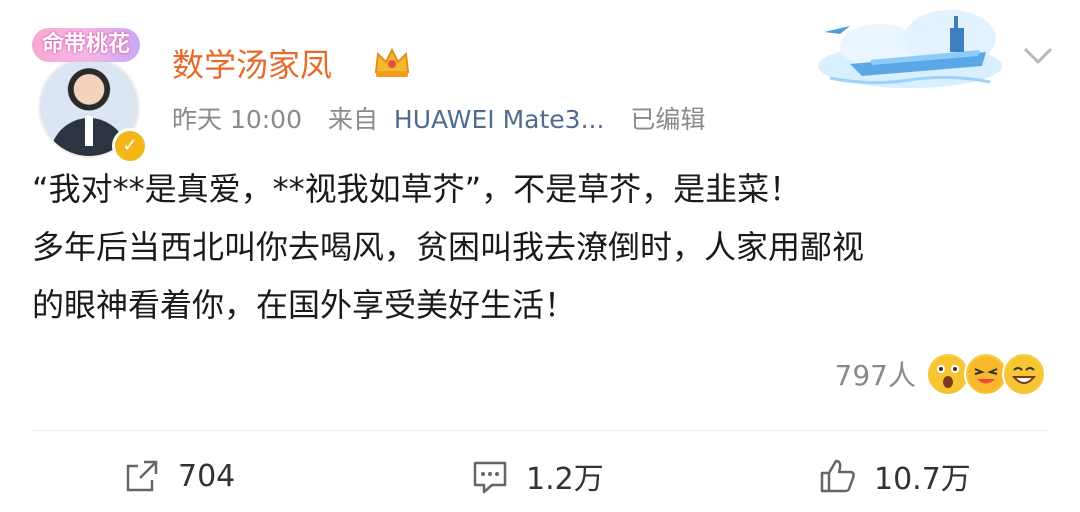 This screenshot has height=512, width=1080. I want to click on username: 数学汤家凤, so click(252, 63).